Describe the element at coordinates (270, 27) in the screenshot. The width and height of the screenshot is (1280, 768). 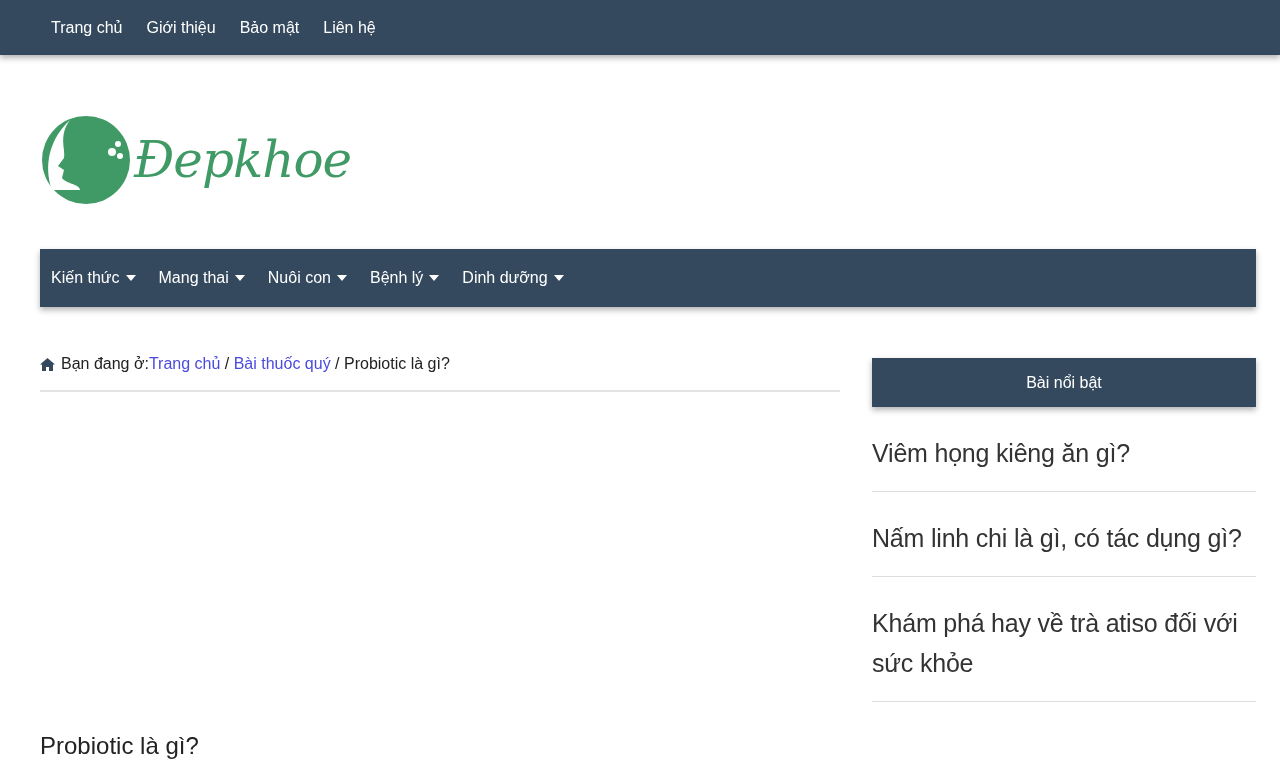
I see `top-nav-link: Bảo mật` at that location.